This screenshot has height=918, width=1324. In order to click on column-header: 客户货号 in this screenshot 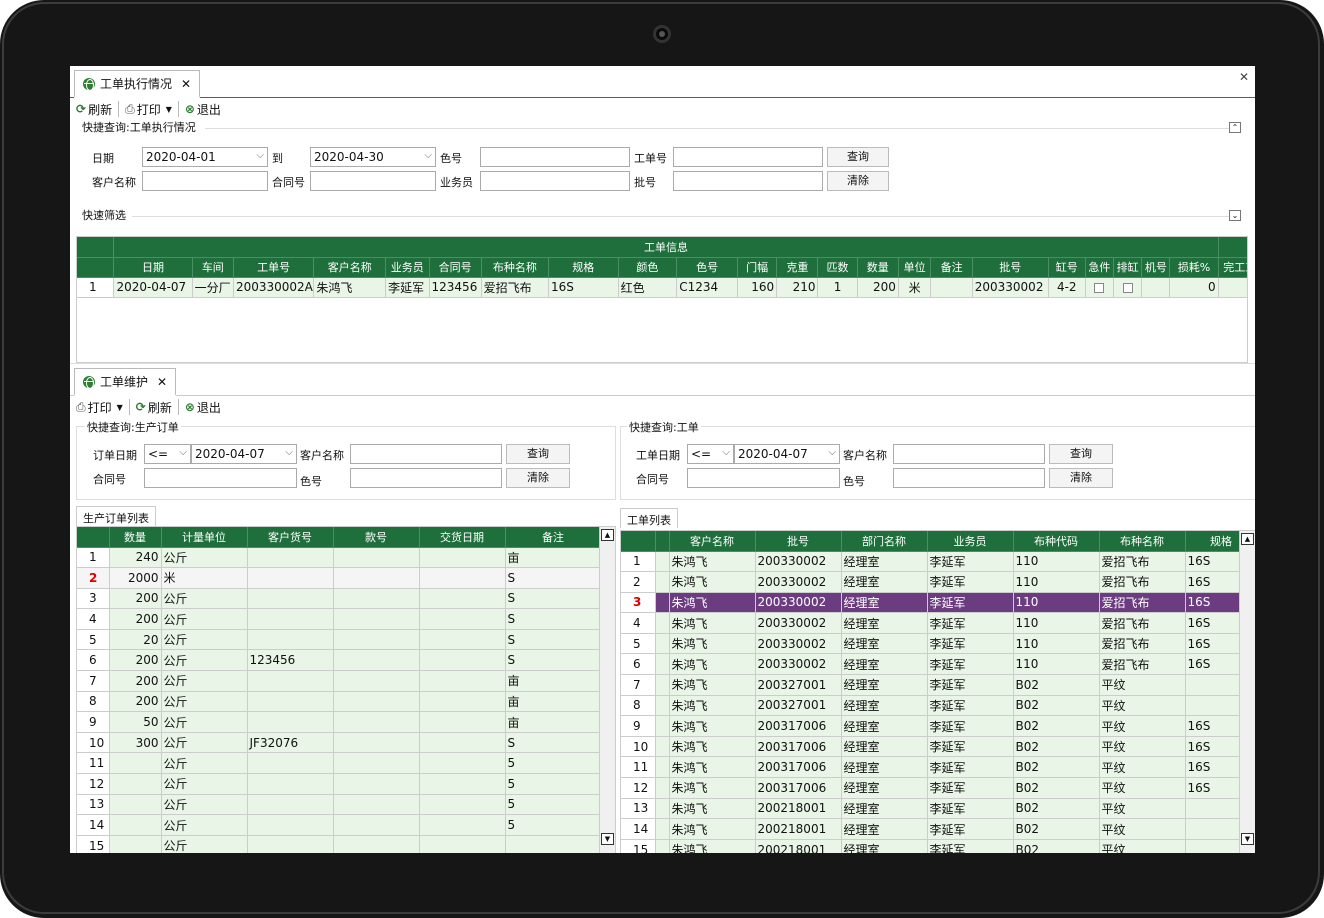, I will do `click(290, 537)`.